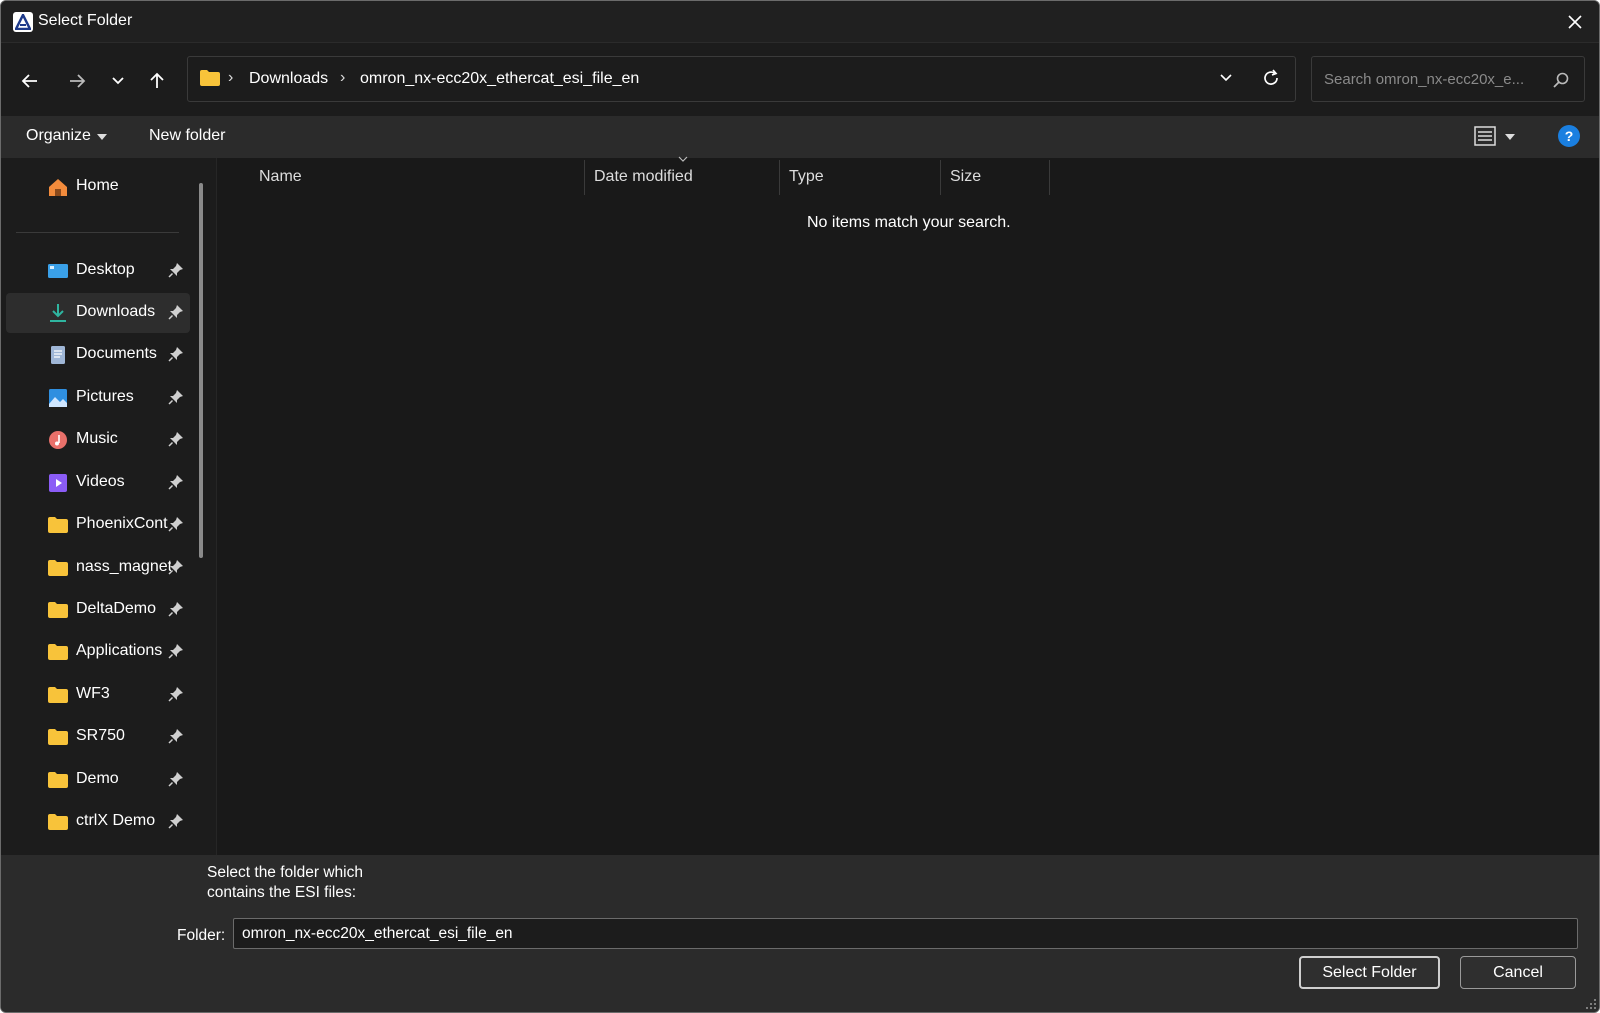 This screenshot has width=1600, height=1013. I want to click on window-title: Select Folder, so click(85, 20).